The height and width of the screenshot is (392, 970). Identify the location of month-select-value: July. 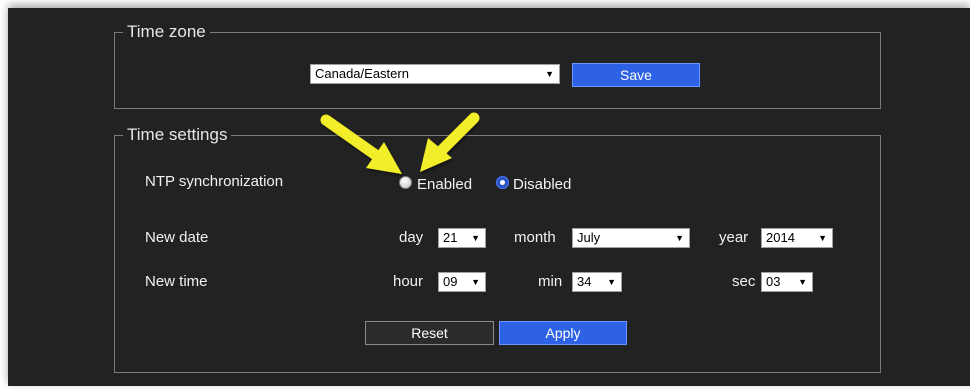
(589, 237).